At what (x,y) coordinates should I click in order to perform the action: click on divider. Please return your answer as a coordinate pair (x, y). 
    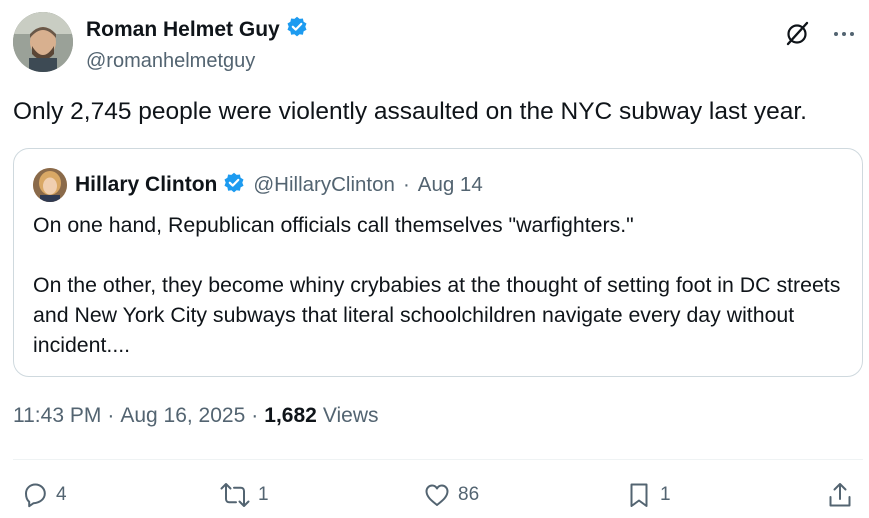
    Looking at the image, I should click on (438, 459).